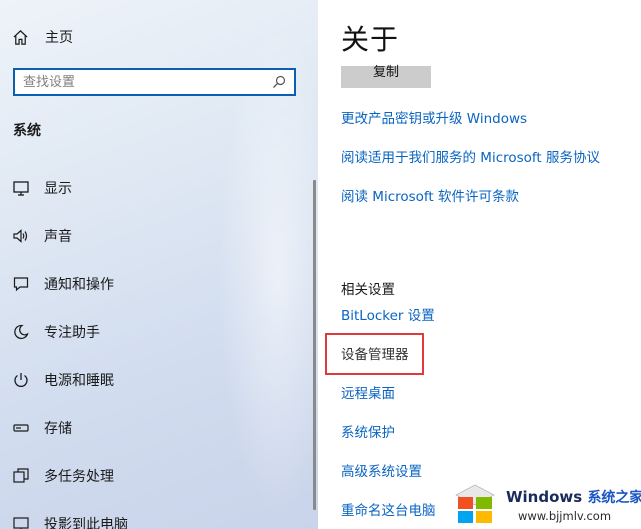 The width and height of the screenshot is (641, 529). Describe the element at coordinates (614, 498) in the screenshot. I see `watermark-brand-cn: 系统之家` at that location.